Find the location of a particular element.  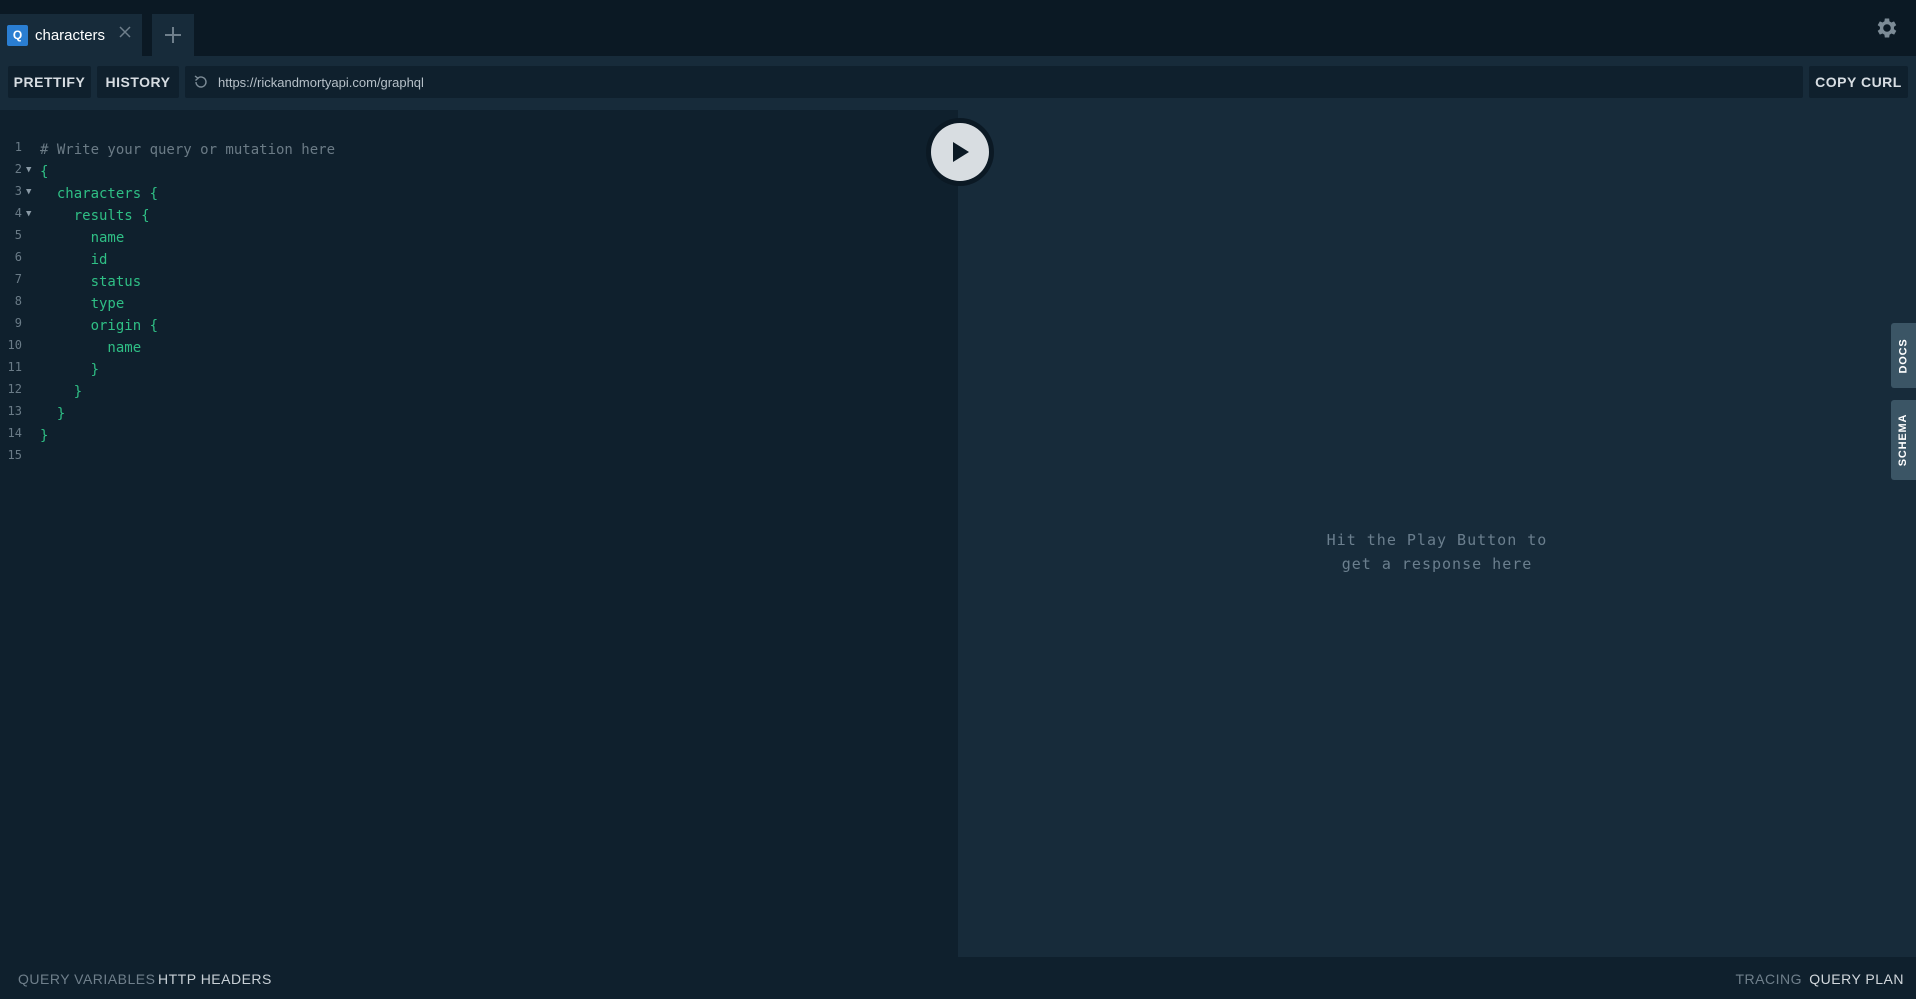

play-button-face is located at coordinates (960, 152).